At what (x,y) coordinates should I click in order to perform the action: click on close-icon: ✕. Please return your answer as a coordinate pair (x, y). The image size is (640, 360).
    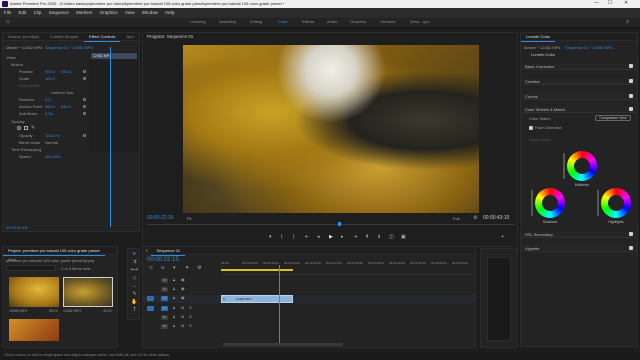
    Looking at the image, I should click on (626, 3).